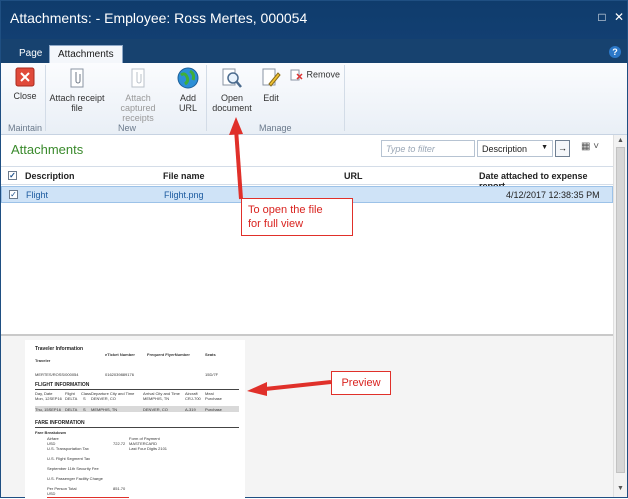  I want to click on preview-arrow-head, so click(257, 389).